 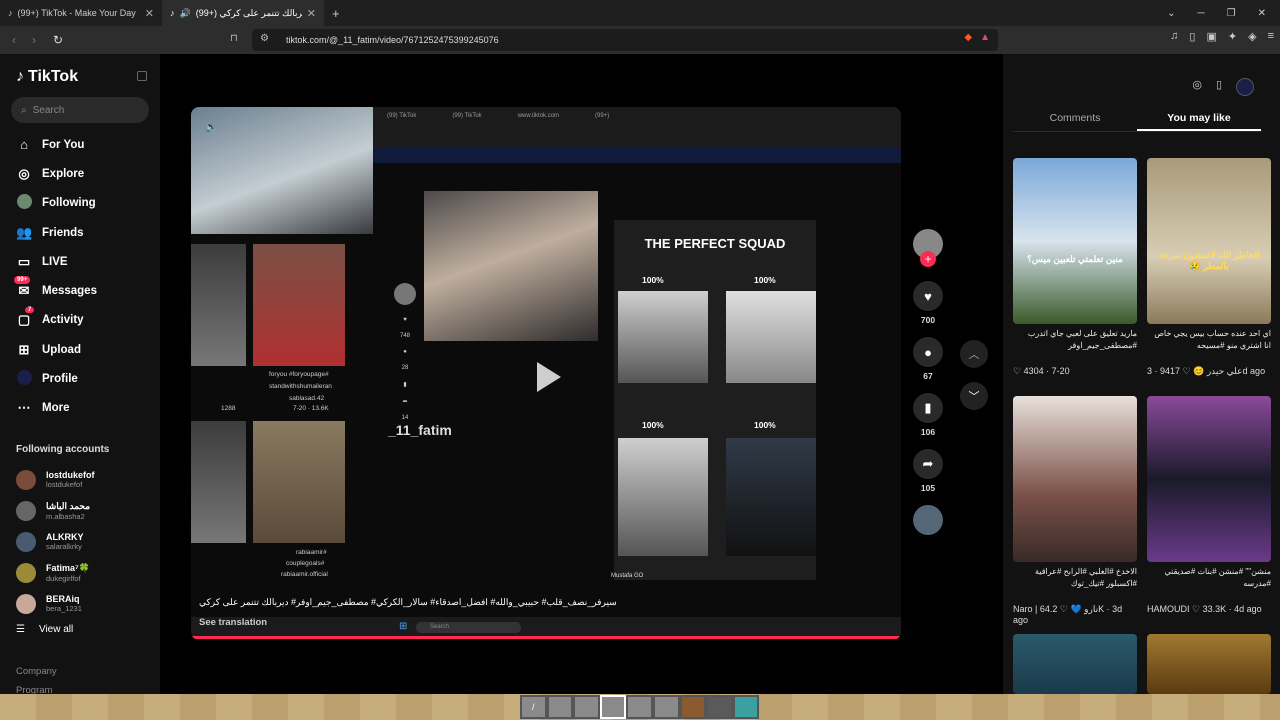 I want to click on tab-search-icon: ⌄, so click(x=1171, y=13).